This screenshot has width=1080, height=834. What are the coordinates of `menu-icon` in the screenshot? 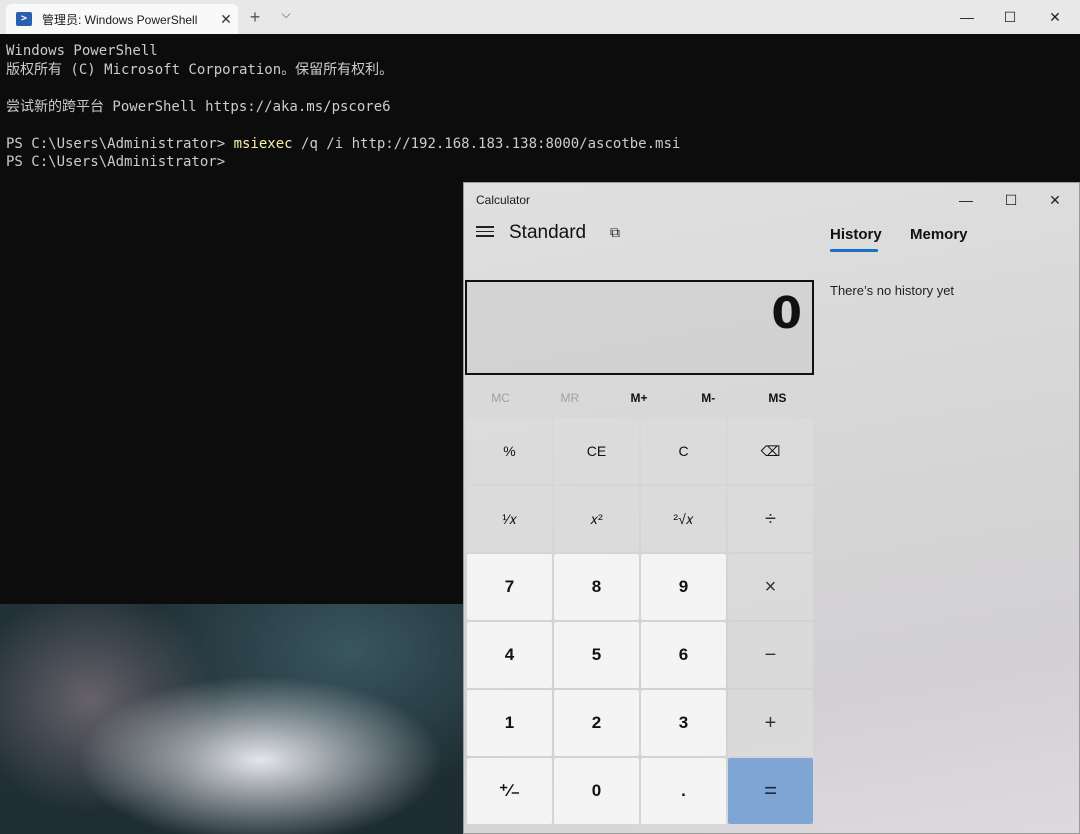 It's located at (485, 234).